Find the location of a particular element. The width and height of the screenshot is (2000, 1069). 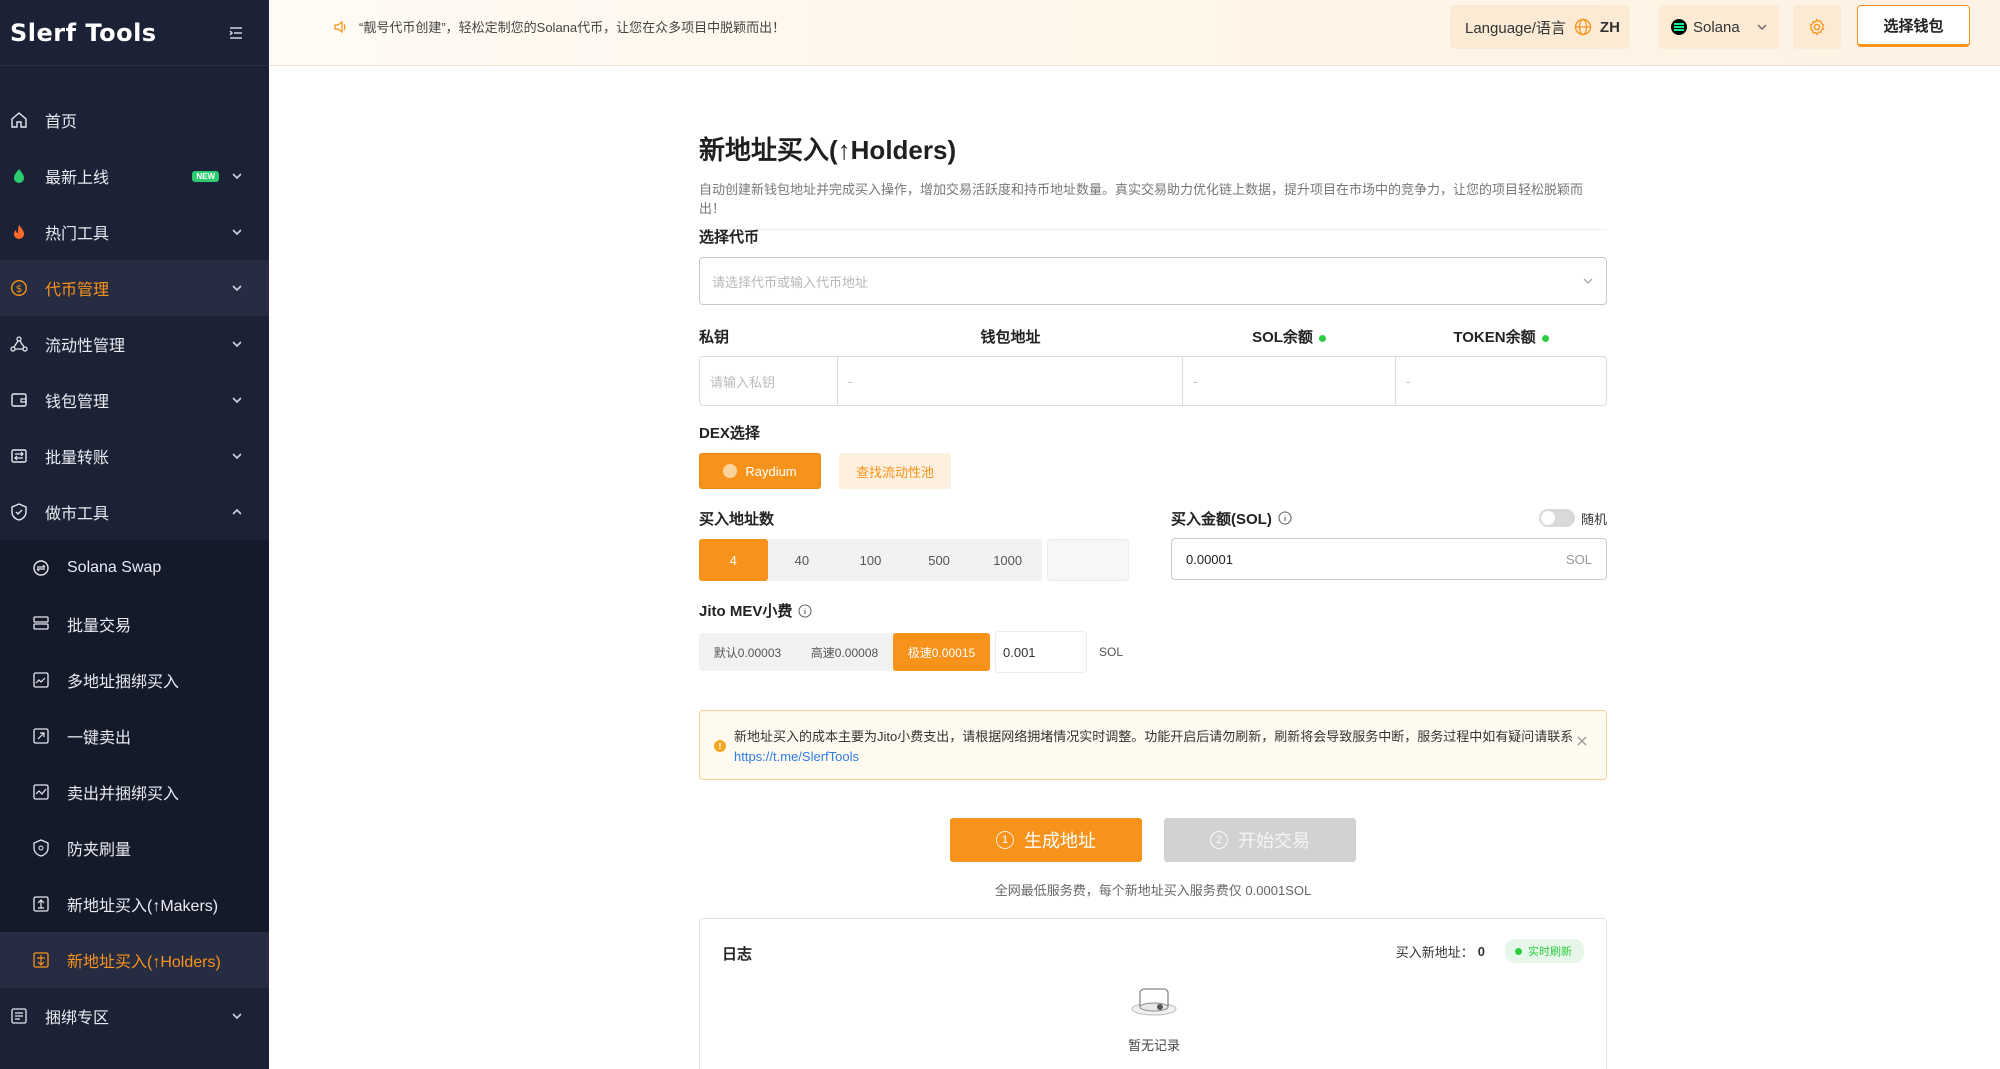

wallet-table-header: 私钥 钱包地址 SOL余额 TOKEN余额 is located at coordinates (1153, 336).